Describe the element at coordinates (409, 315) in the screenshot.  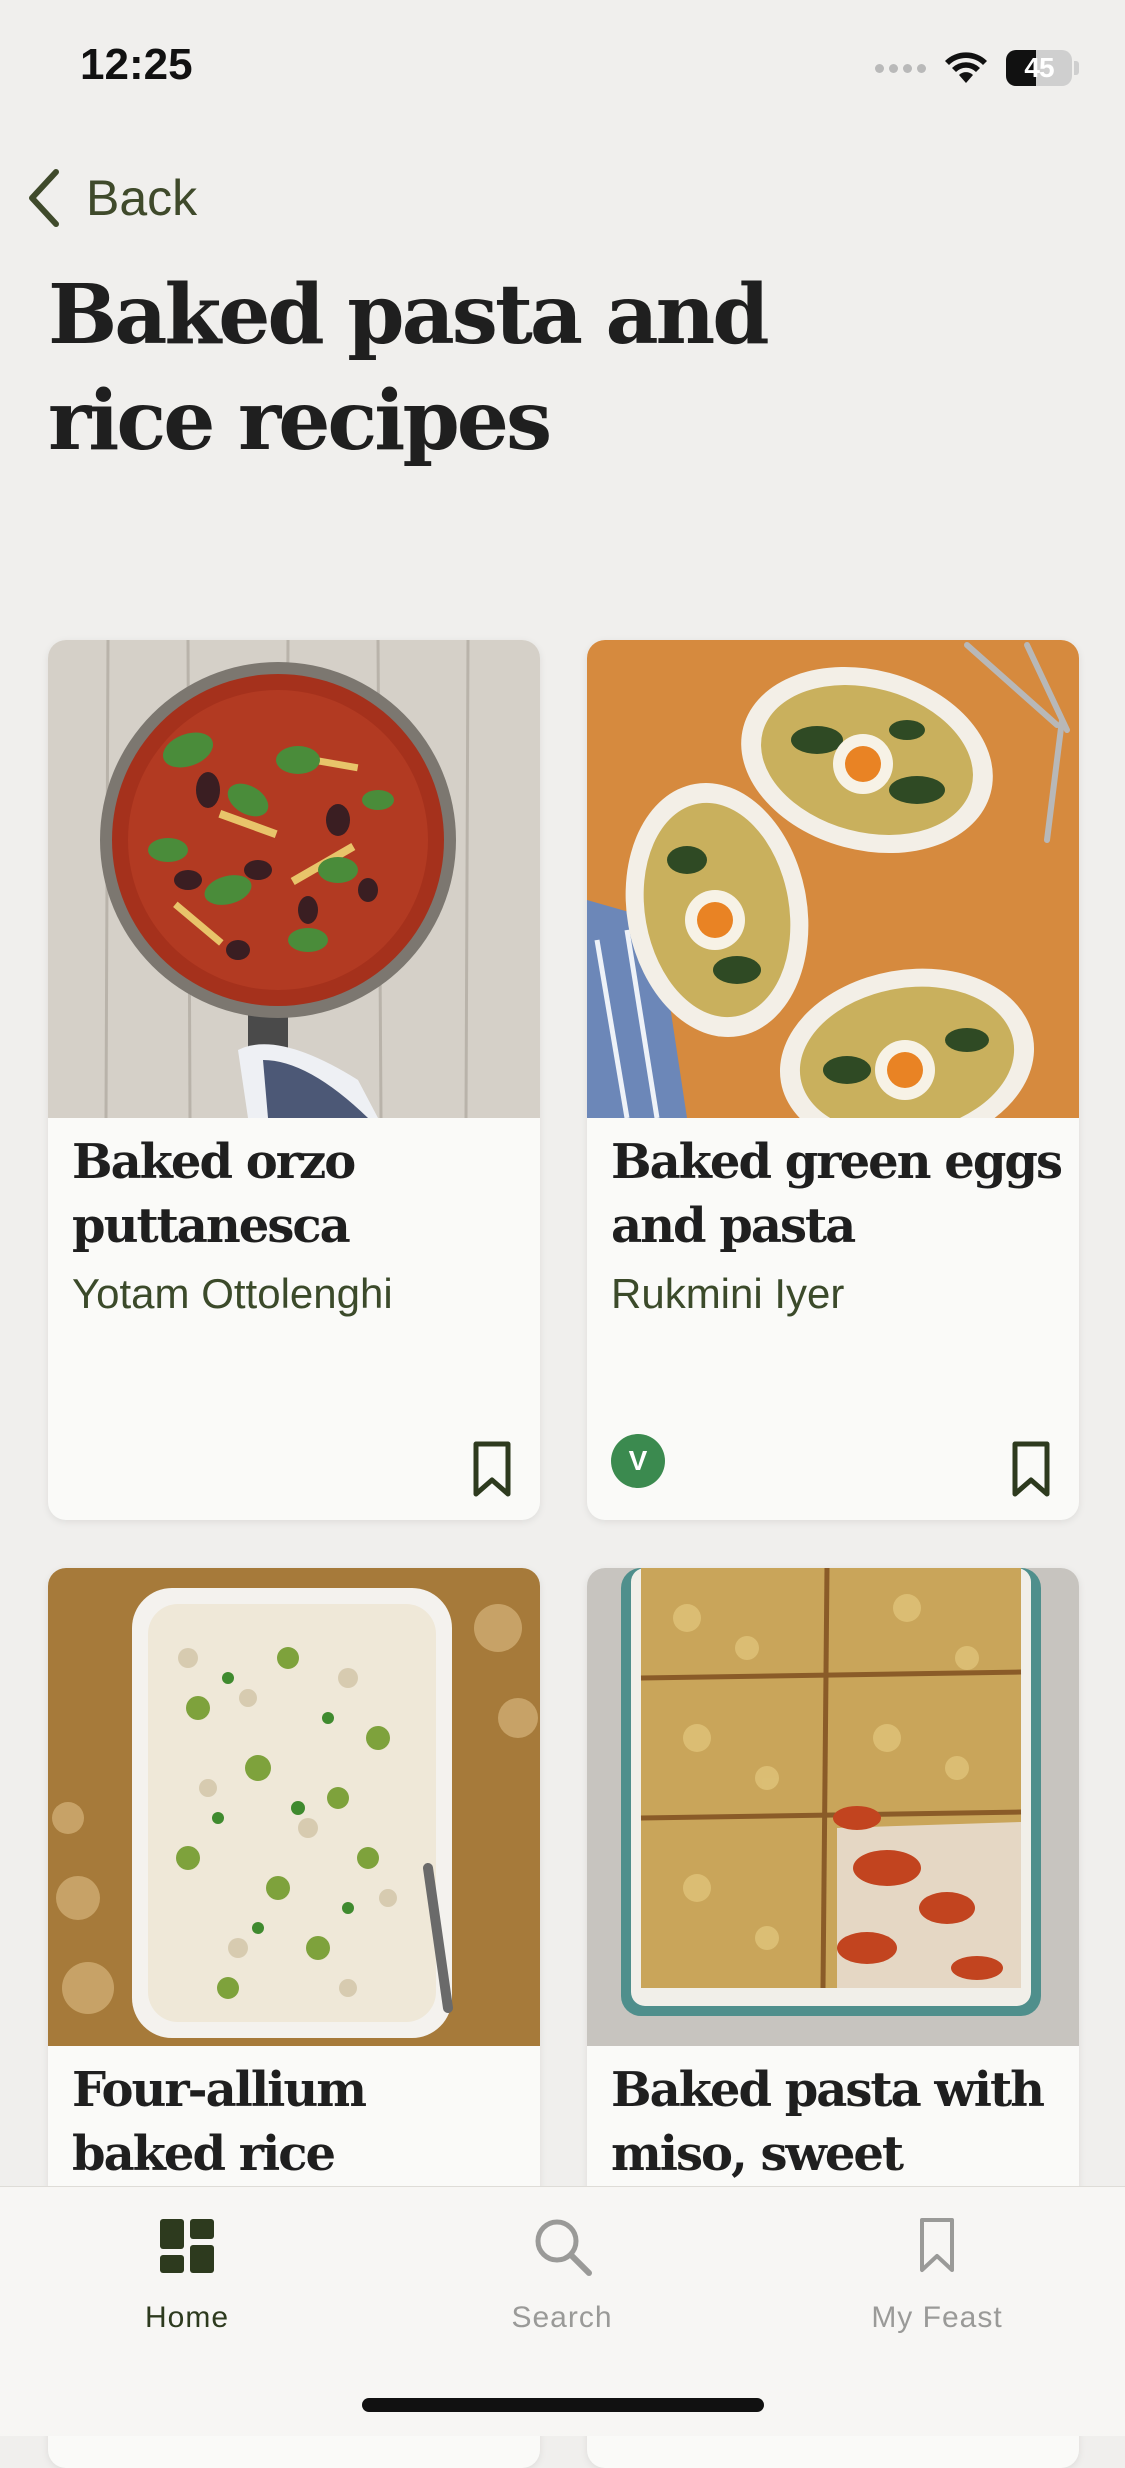
I see `page-title-line-1: Baked pasta and` at that location.